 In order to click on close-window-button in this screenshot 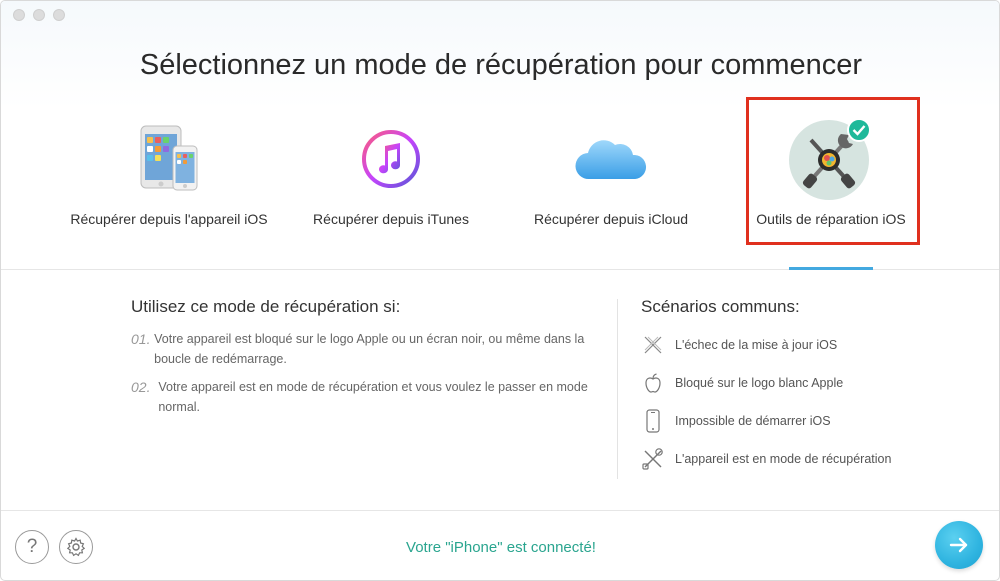, I will do `click(19, 15)`.